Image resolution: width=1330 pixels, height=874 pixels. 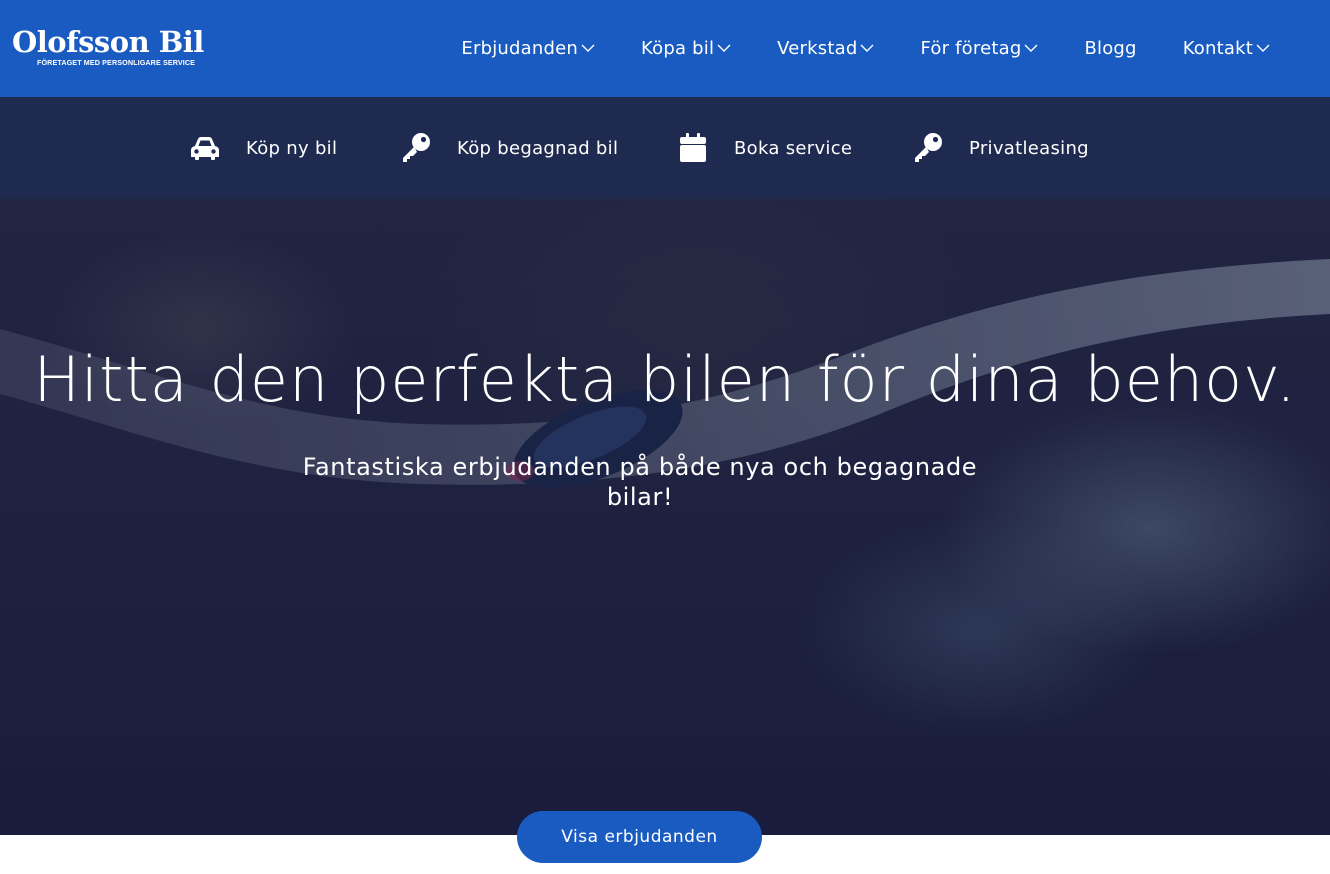 I want to click on nav-item-for-foretag: För företag, so click(x=979, y=48).